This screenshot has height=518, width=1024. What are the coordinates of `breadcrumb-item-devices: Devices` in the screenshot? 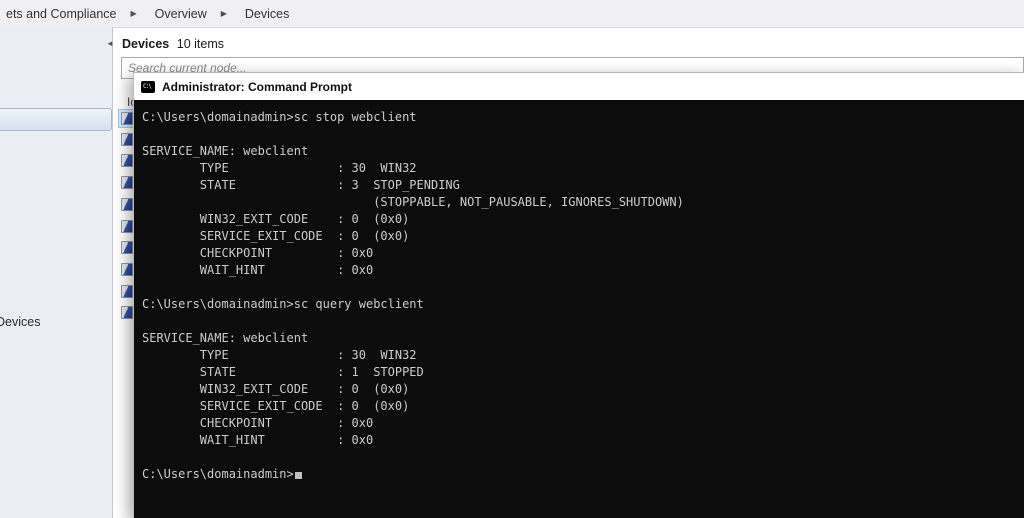 It's located at (267, 14).